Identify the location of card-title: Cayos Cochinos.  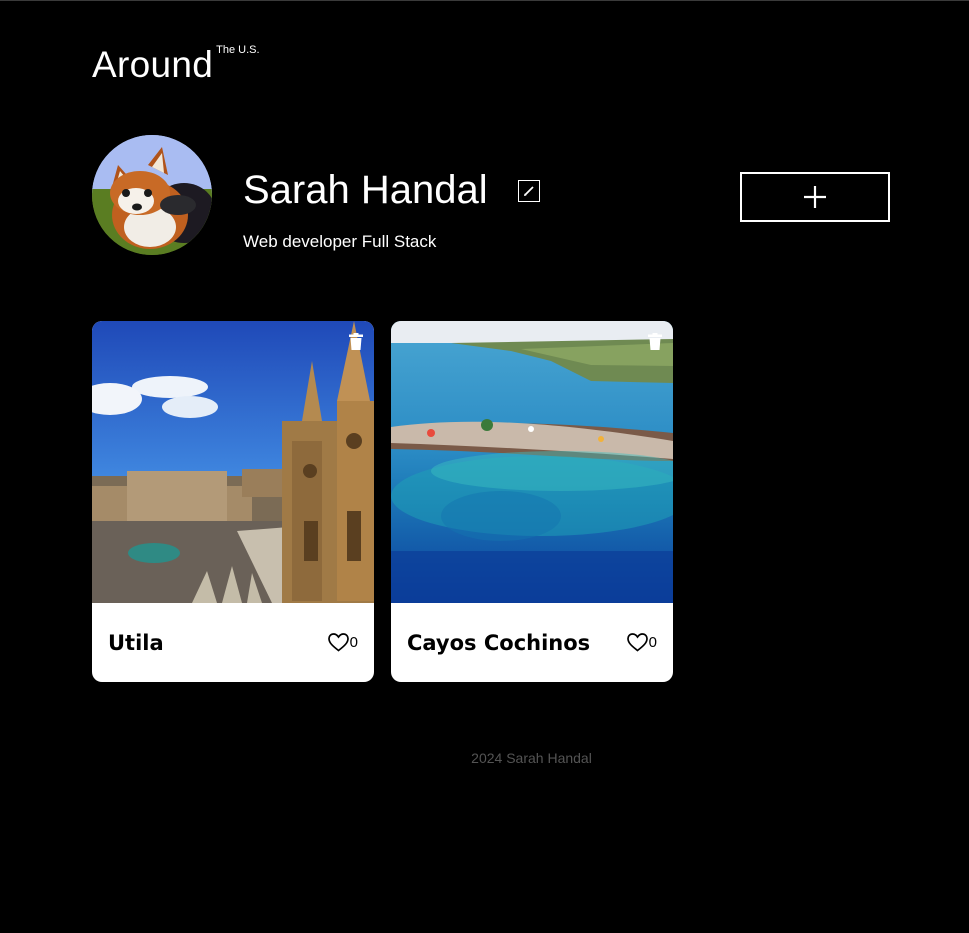
(499, 642).